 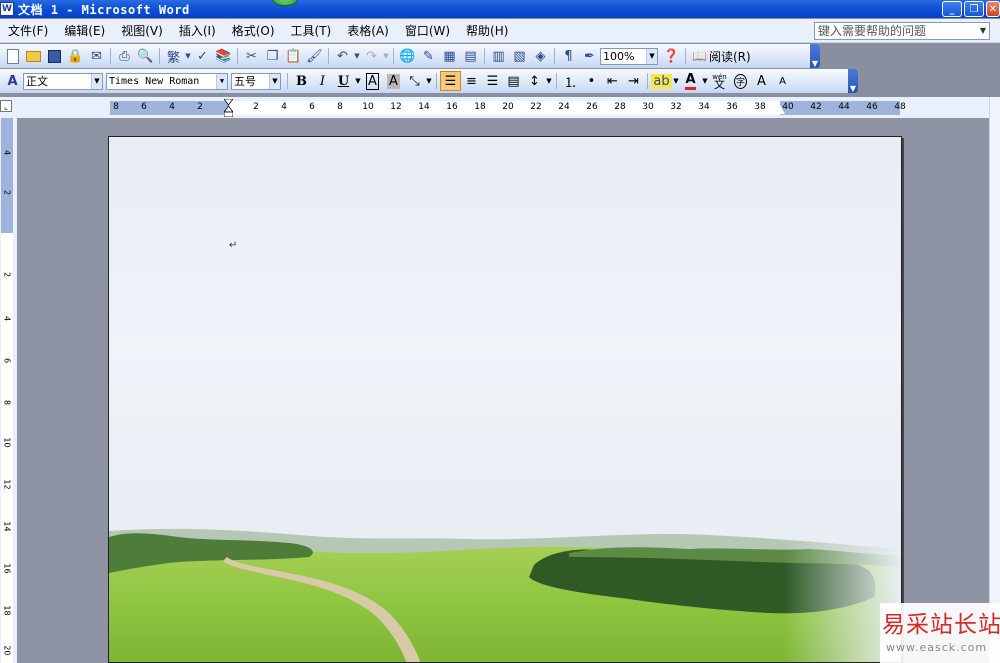 What do you see at coordinates (471, 81) in the screenshot?
I see `align-center-button: ≡` at bounding box center [471, 81].